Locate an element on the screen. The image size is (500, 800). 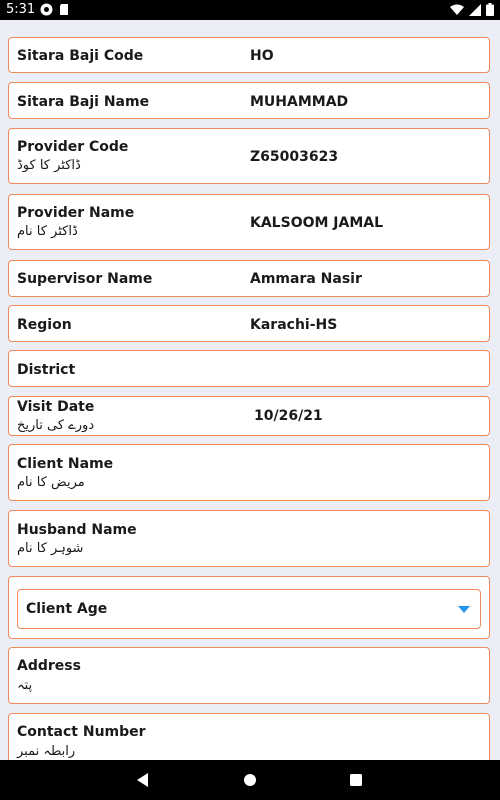
field-sitara-baji-code: Sitara Baji Code HO is located at coordinates (249, 55).